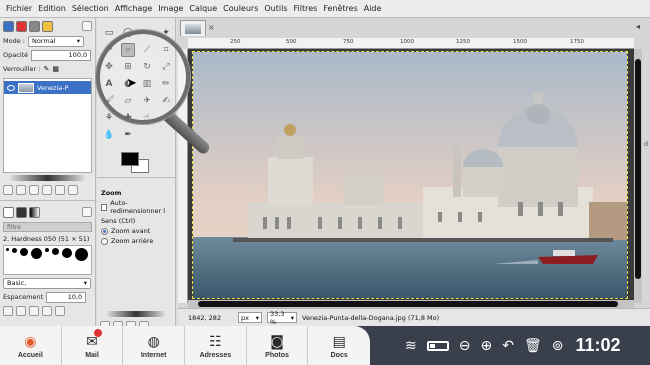  What do you see at coordinates (46, 69) in the screenshot?
I see `brush-lock-icon: ✎` at bounding box center [46, 69].